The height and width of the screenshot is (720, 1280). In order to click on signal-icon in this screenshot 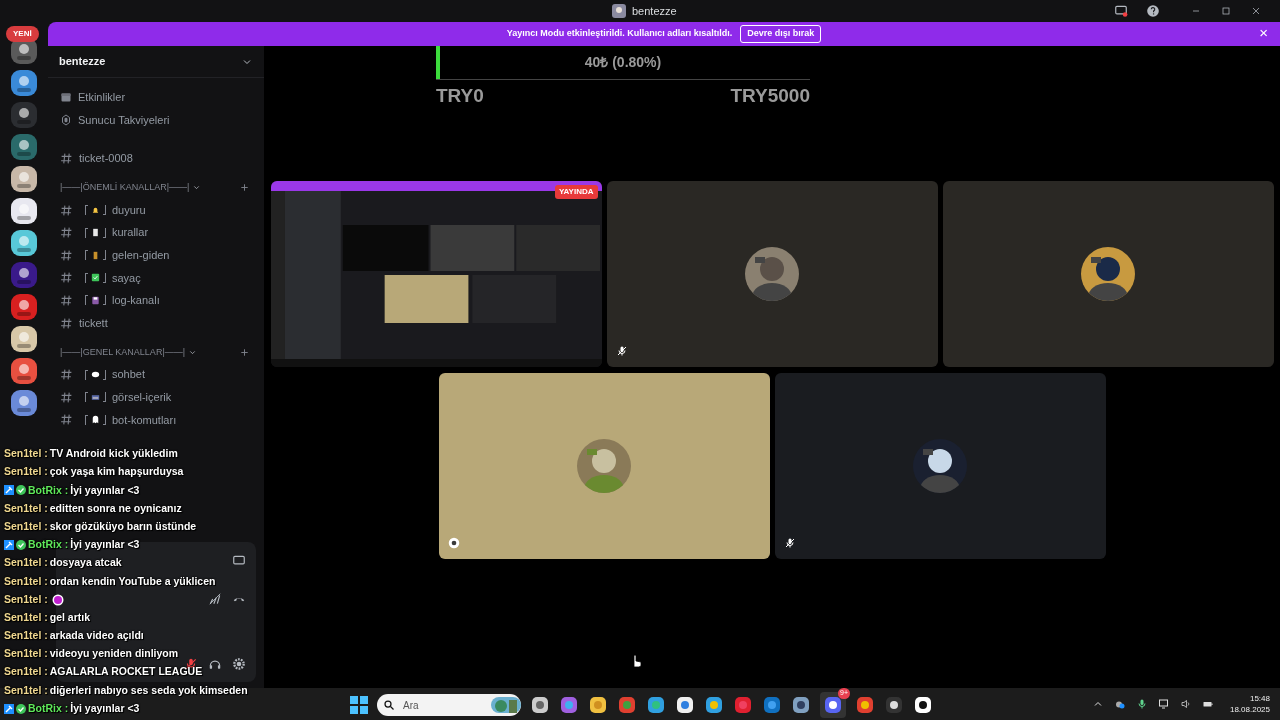, I will do `click(215, 599)`.